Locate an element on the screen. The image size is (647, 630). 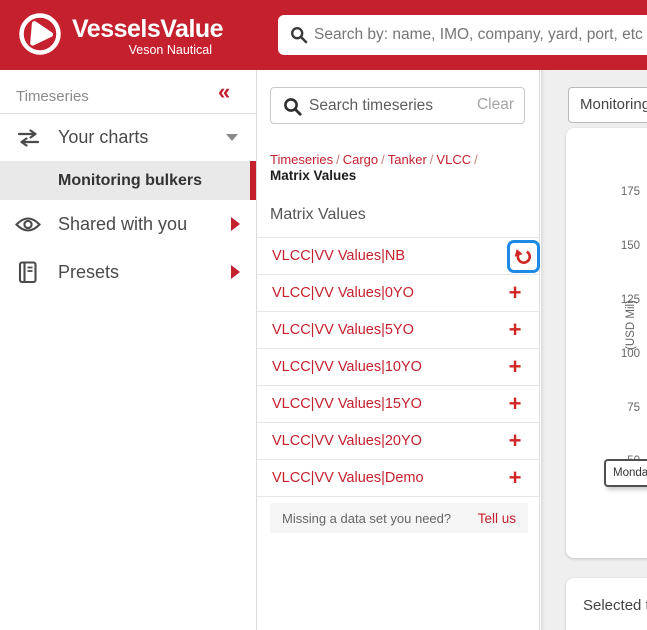
timeseries-row: VLCC|VV Values|10YO + is located at coordinates (398, 367).